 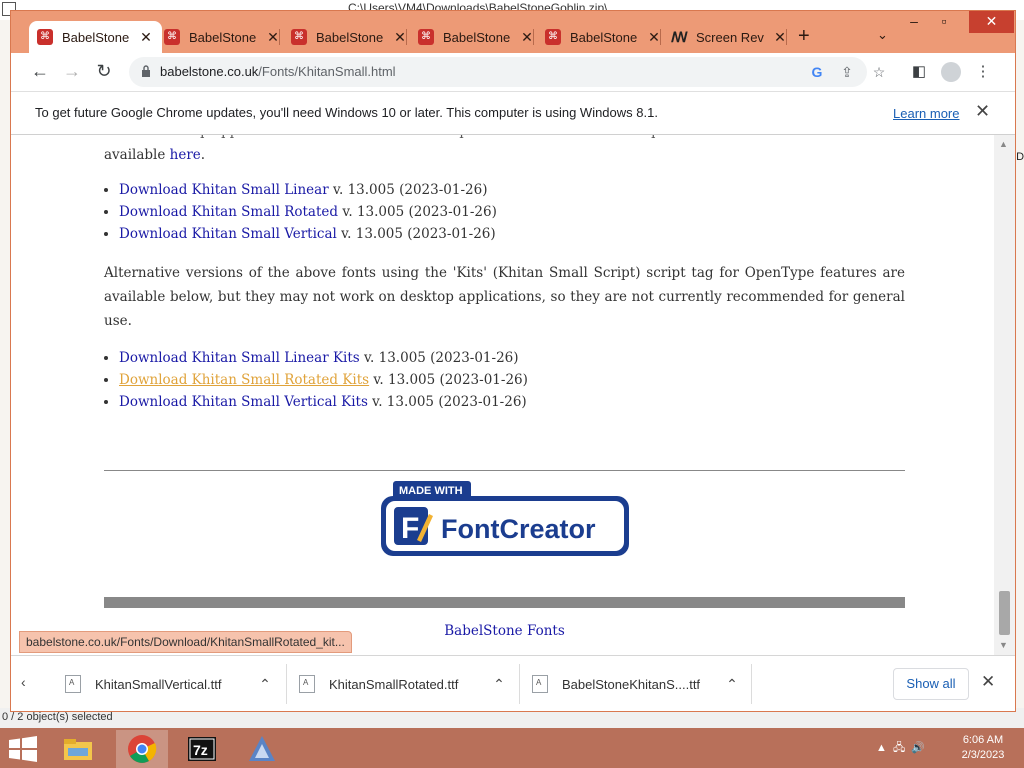 I want to click on reload-icon: ↻, so click(x=104, y=72).